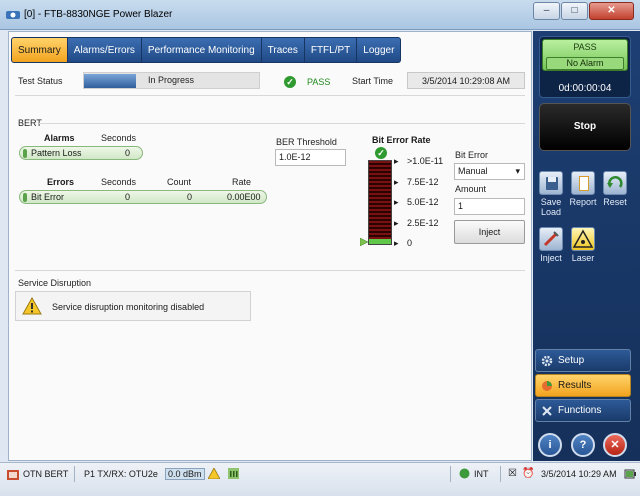 This screenshot has width=640, height=496. Describe the element at coordinates (630, 474) in the screenshot. I see `power-battery-icon` at that location.